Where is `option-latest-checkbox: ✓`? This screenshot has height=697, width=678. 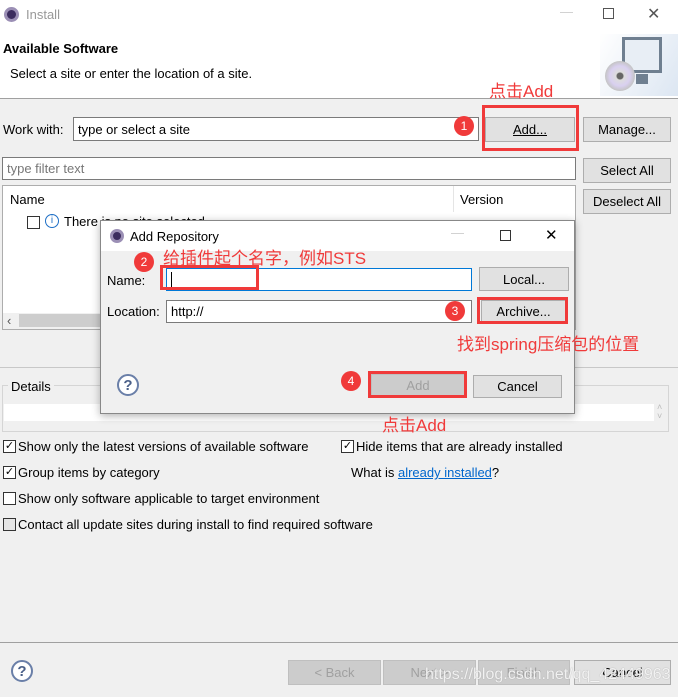 option-latest-checkbox: ✓ is located at coordinates (9, 446).